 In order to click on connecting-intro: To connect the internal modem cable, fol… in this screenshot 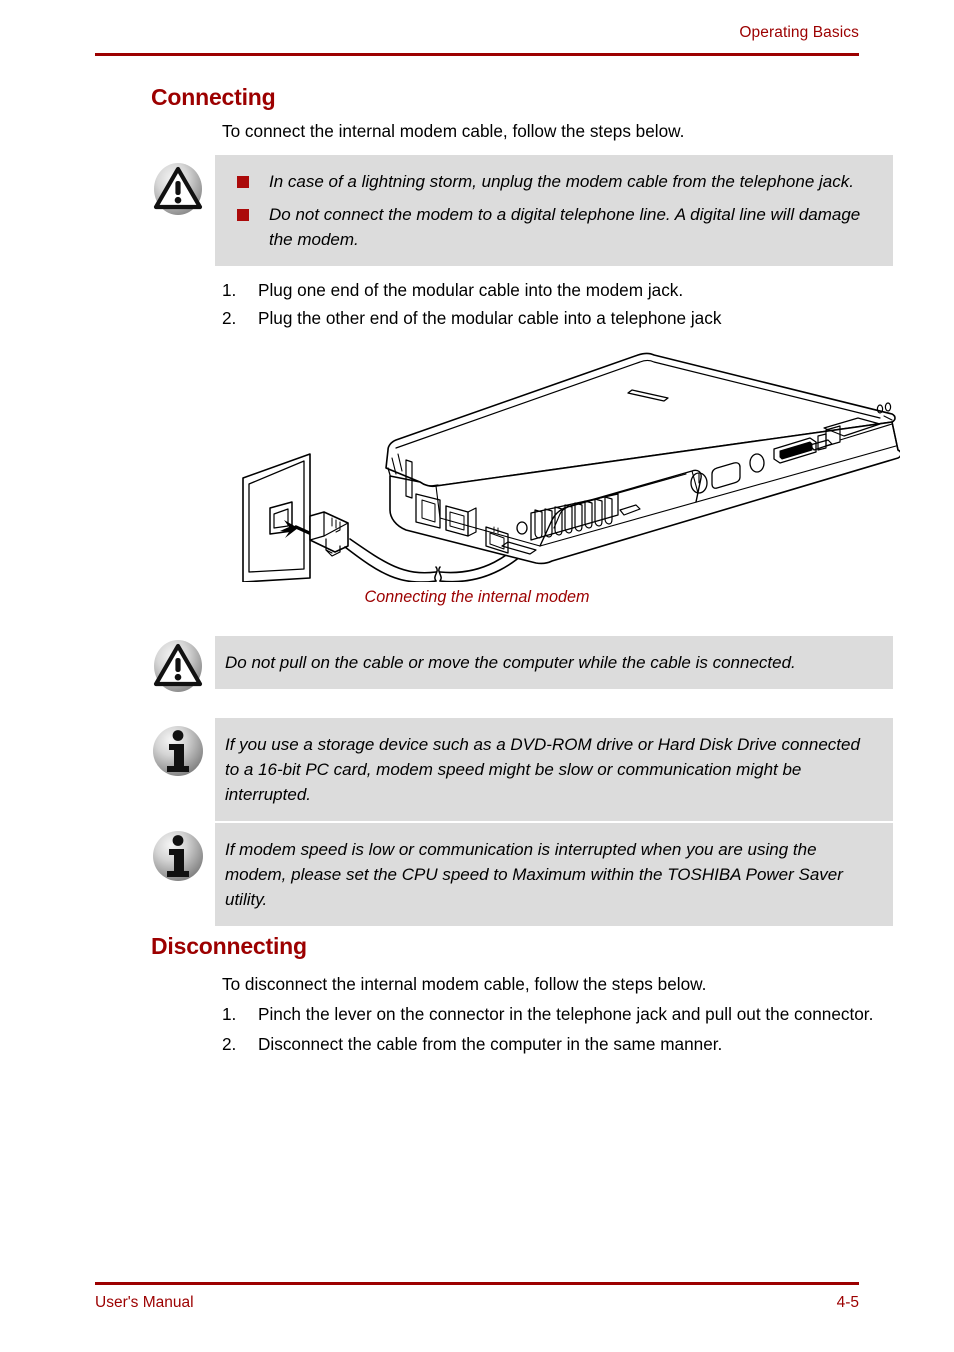, I will do `click(453, 131)`.